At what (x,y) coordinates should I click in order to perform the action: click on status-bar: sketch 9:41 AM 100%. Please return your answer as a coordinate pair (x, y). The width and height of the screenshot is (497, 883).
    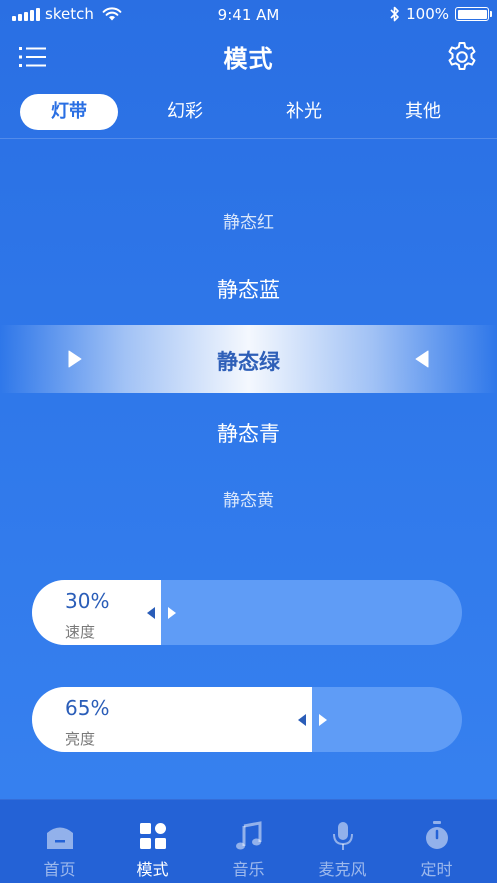
    Looking at the image, I should click on (248, 15).